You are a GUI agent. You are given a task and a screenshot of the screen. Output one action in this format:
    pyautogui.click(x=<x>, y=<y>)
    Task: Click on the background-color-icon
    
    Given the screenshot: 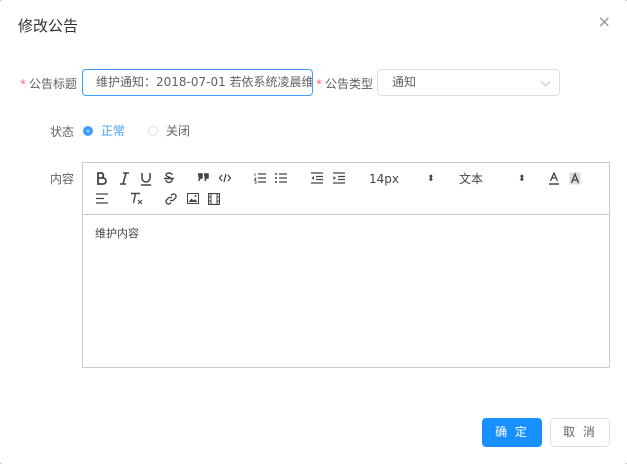 What is the action you would take?
    pyautogui.click(x=575, y=178)
    